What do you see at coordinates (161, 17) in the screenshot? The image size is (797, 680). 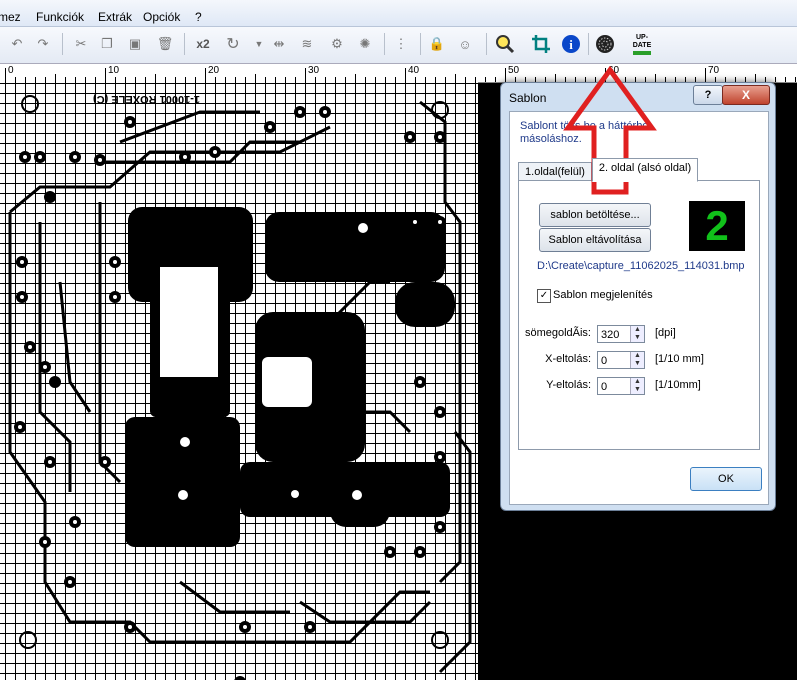 I see `menu-options: Opciók` at bounding box center [161, 17].